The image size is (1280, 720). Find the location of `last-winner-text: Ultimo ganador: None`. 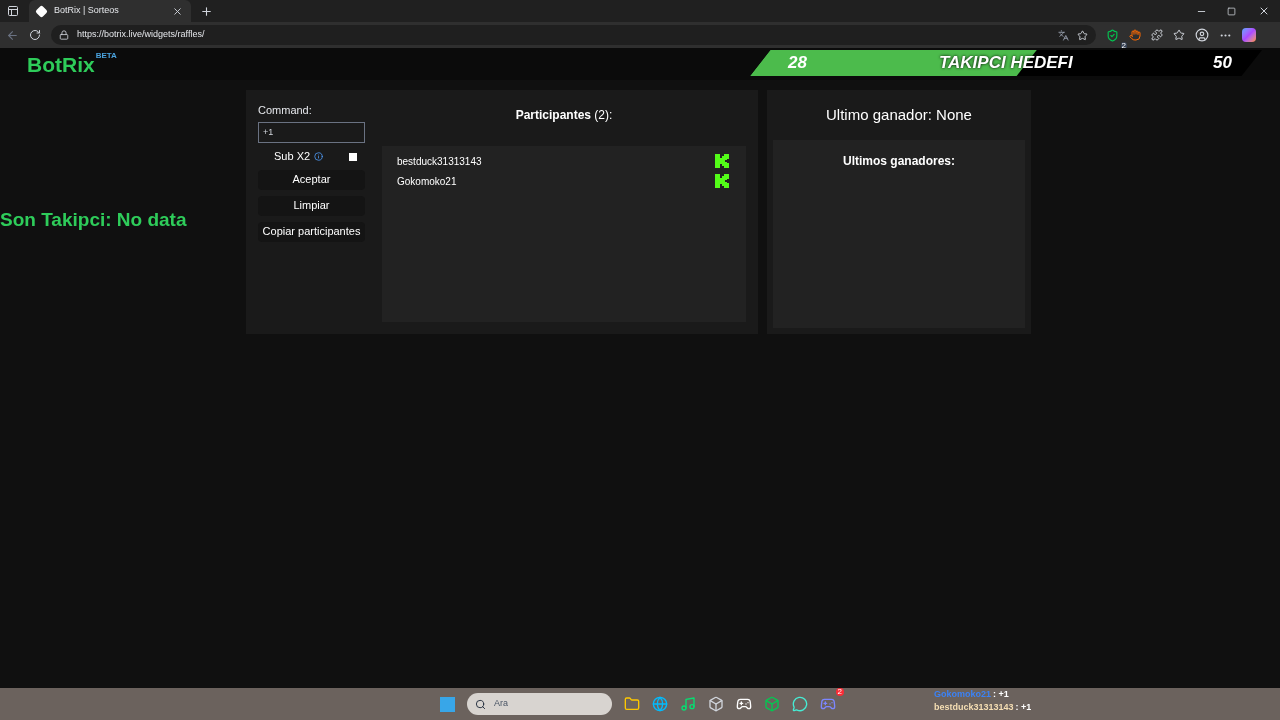

last-winner-text: Ultimo ganador: None is located at coordinates (899, 114).